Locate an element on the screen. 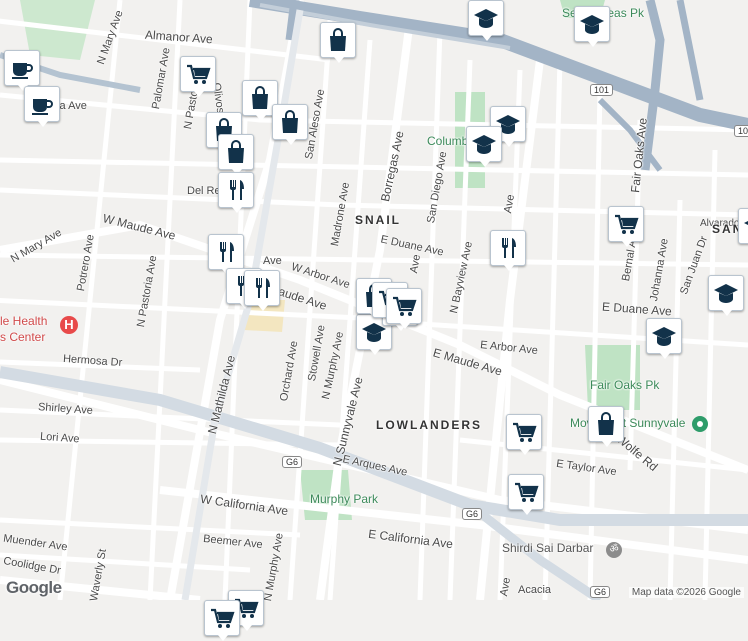 The image size is (748, 641). poi-label: Shirdi Sai Darbar is located at coordinates (547, 548).